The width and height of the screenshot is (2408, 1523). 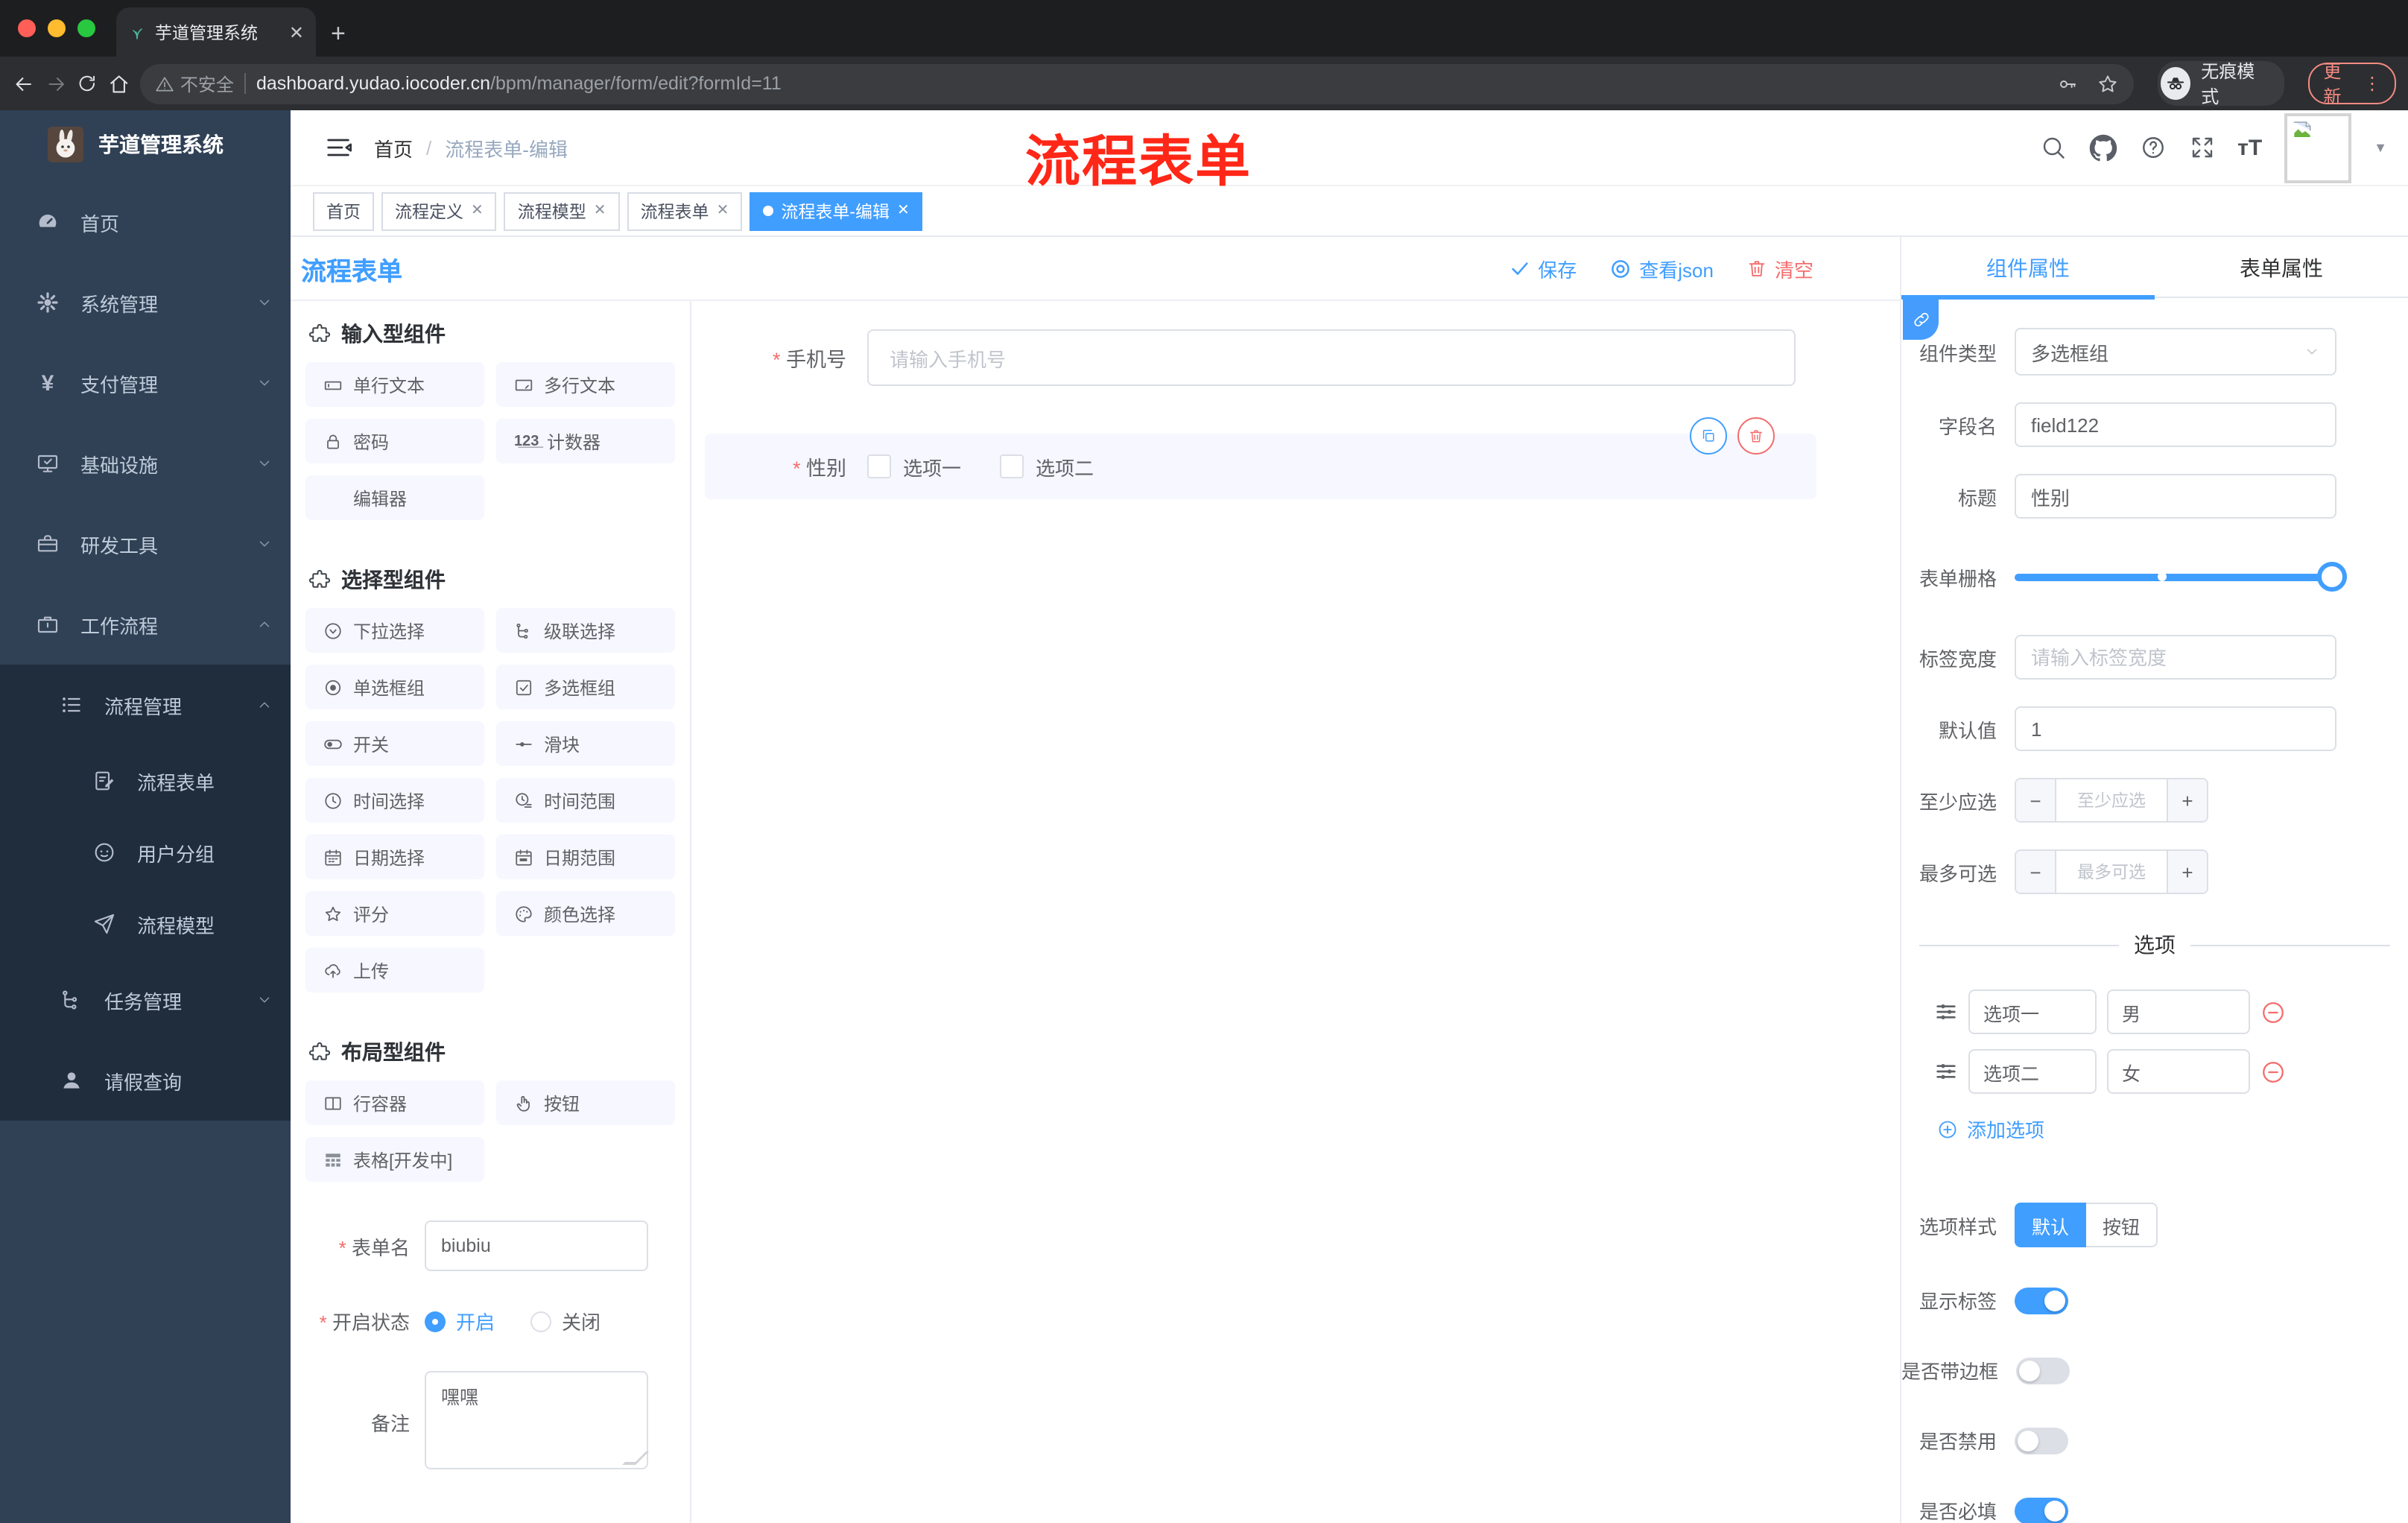 What do you see at coordinates (2201, 147) in the screenshot?
I see `fullscreen-icon` at bounding box center [2201, 147].